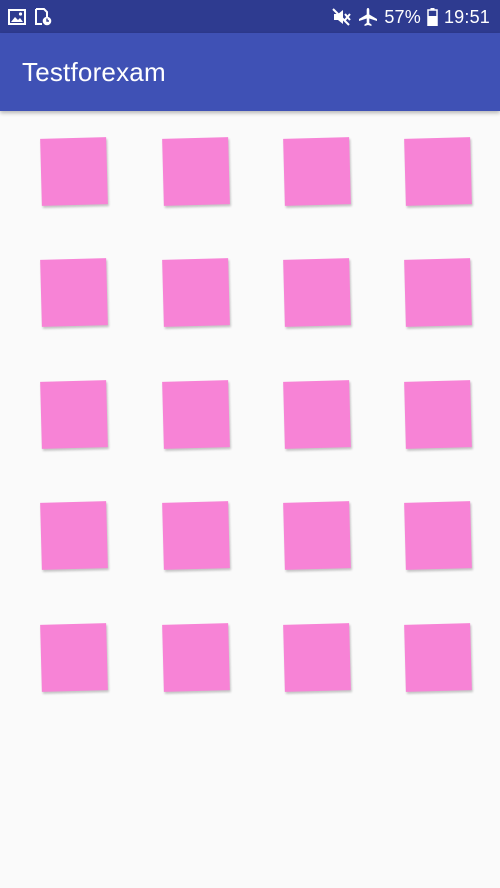 The image size is (500, 888). What do you see at coordinates (17, 17) in the screenshot?
I see `image-icon` at bounding box center [17, 17].